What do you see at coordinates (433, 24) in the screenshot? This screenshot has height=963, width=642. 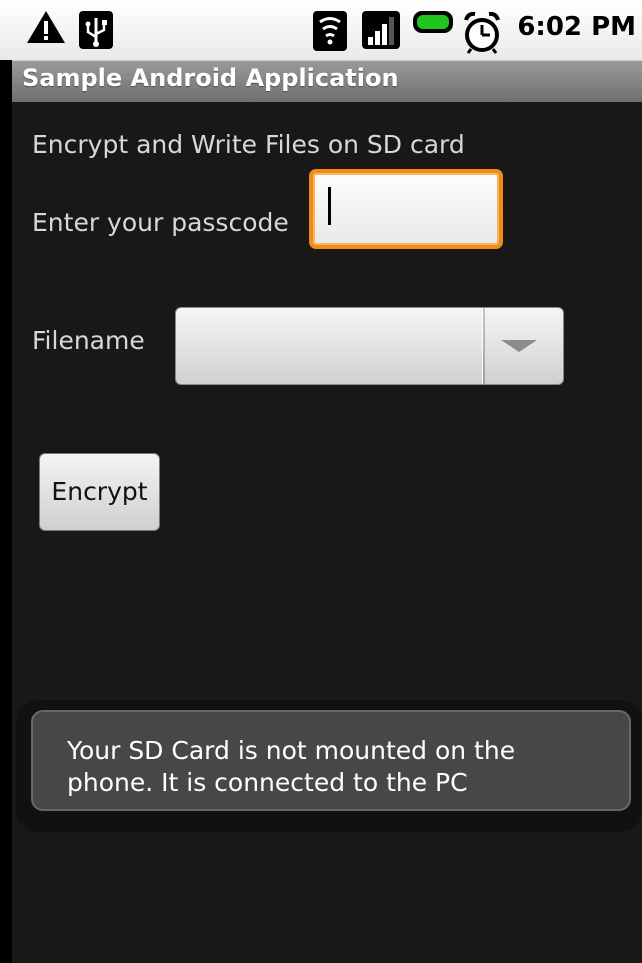 I see `battery-icon` at bounding box center [433, 24].